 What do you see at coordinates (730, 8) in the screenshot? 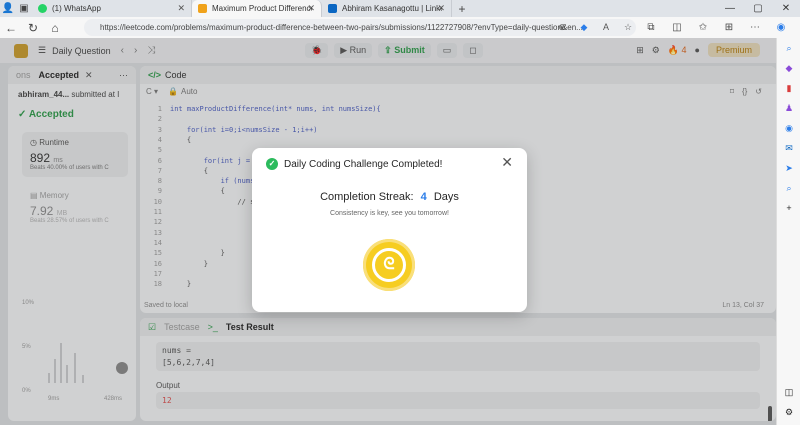
I see `minimize-icon: —` at bounding box center [730, 8].